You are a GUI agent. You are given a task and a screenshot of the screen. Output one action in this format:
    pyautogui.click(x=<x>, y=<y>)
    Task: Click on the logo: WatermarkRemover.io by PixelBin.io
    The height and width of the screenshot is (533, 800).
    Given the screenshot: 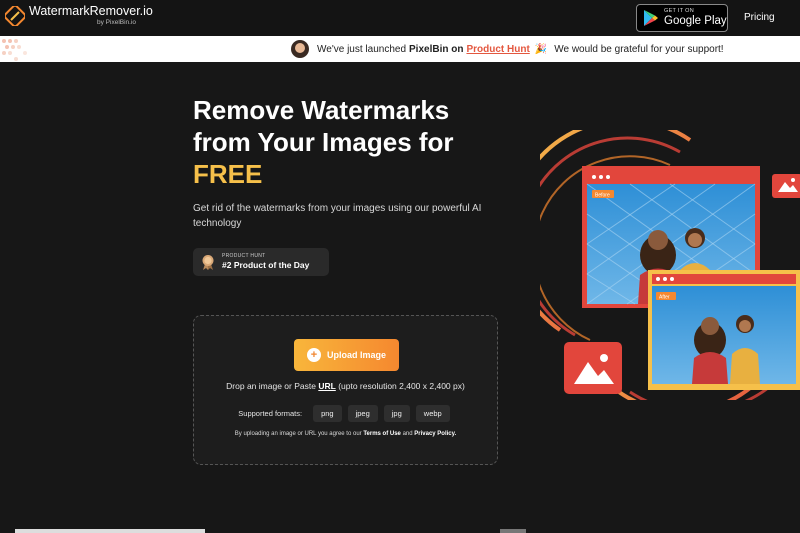 What is the action you would take?
    pyautogui.click(x=79, y=15)
    